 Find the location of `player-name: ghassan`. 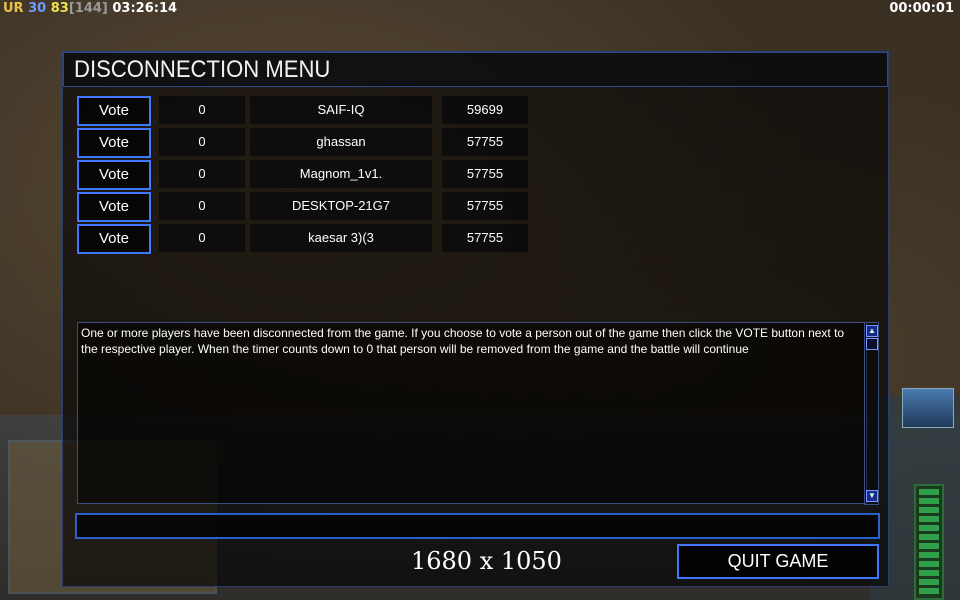

player-name: ghassan is located at coordinates (341, 142).